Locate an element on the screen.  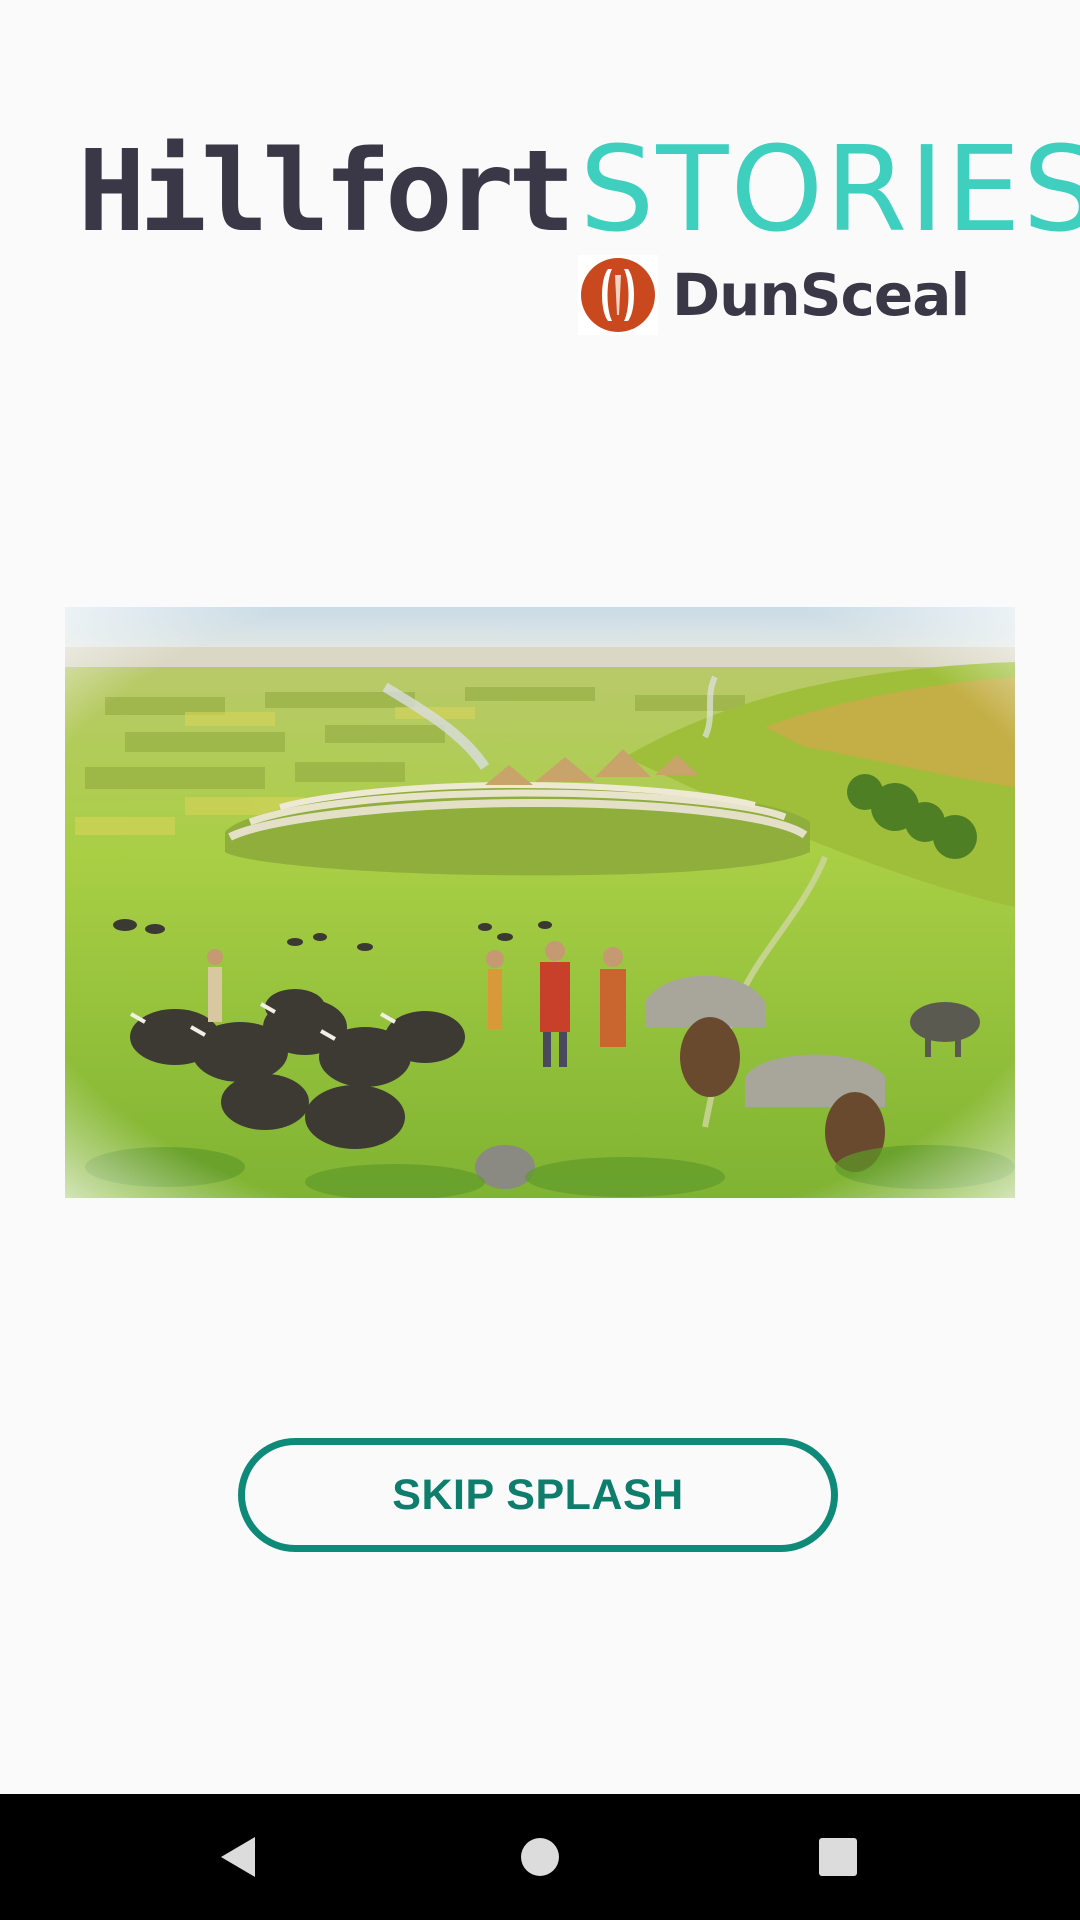
logo-word-hillfort: Hillfort is located at coordinates (326, 192).